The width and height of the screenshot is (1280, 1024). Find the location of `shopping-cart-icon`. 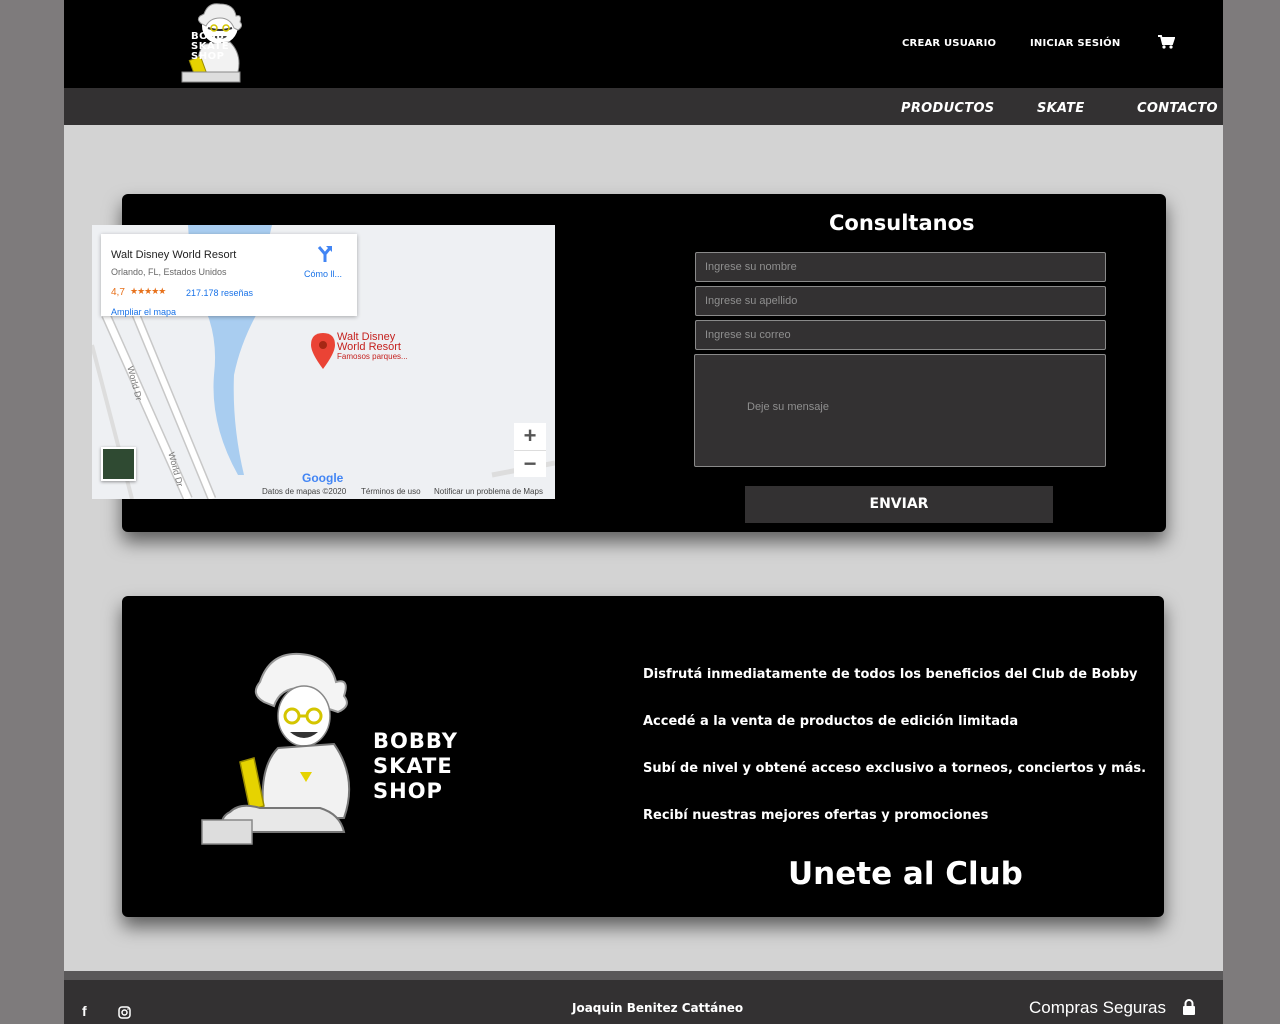

shopping-cart-icon is located at coordinates (1166, 42).